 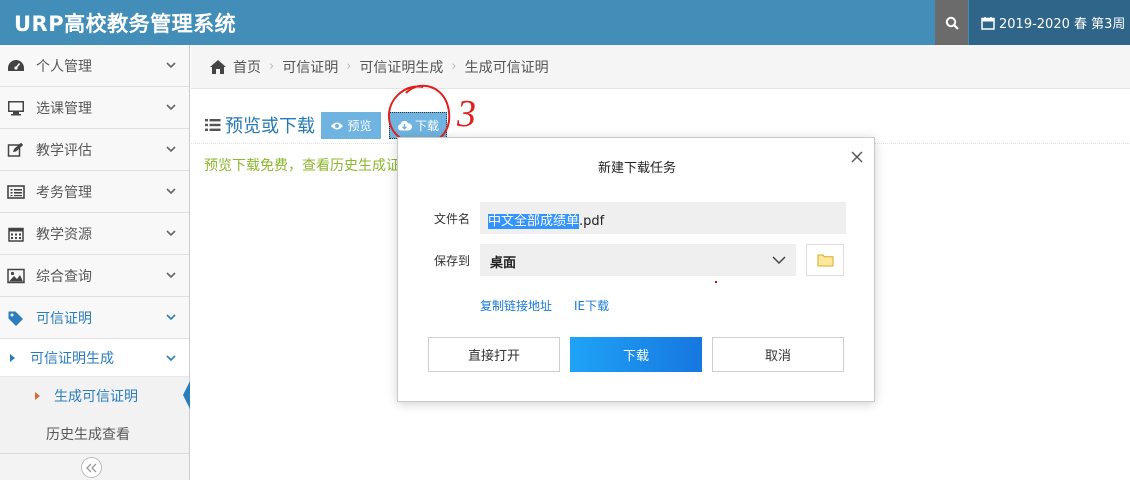 I want to click on download-button: 下载, so click(x=418, y=125).